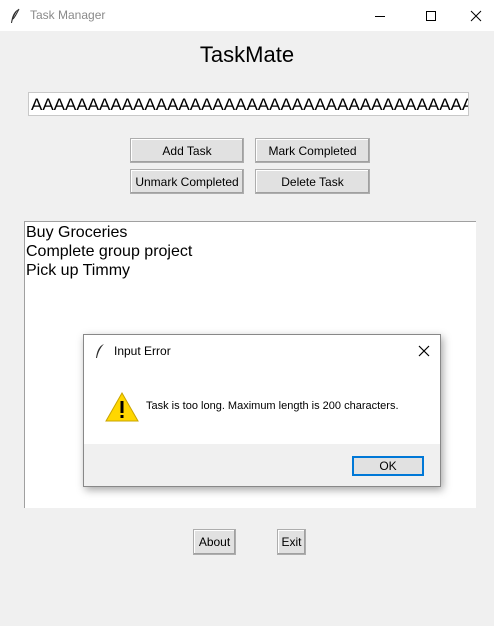 The height and width of the screenshot is (626, 494). I want to click on add-task-button: Add Task, so click(187, 150).